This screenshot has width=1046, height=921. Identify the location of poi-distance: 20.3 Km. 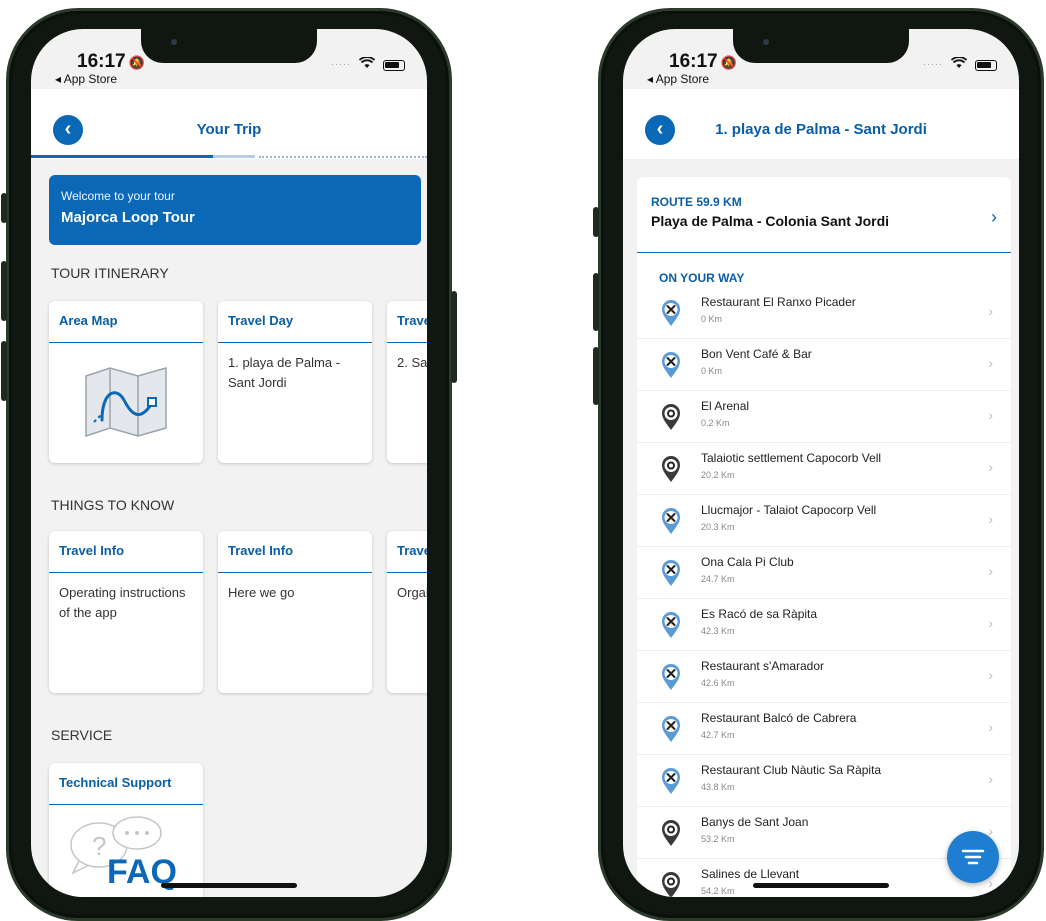
(718, 527).